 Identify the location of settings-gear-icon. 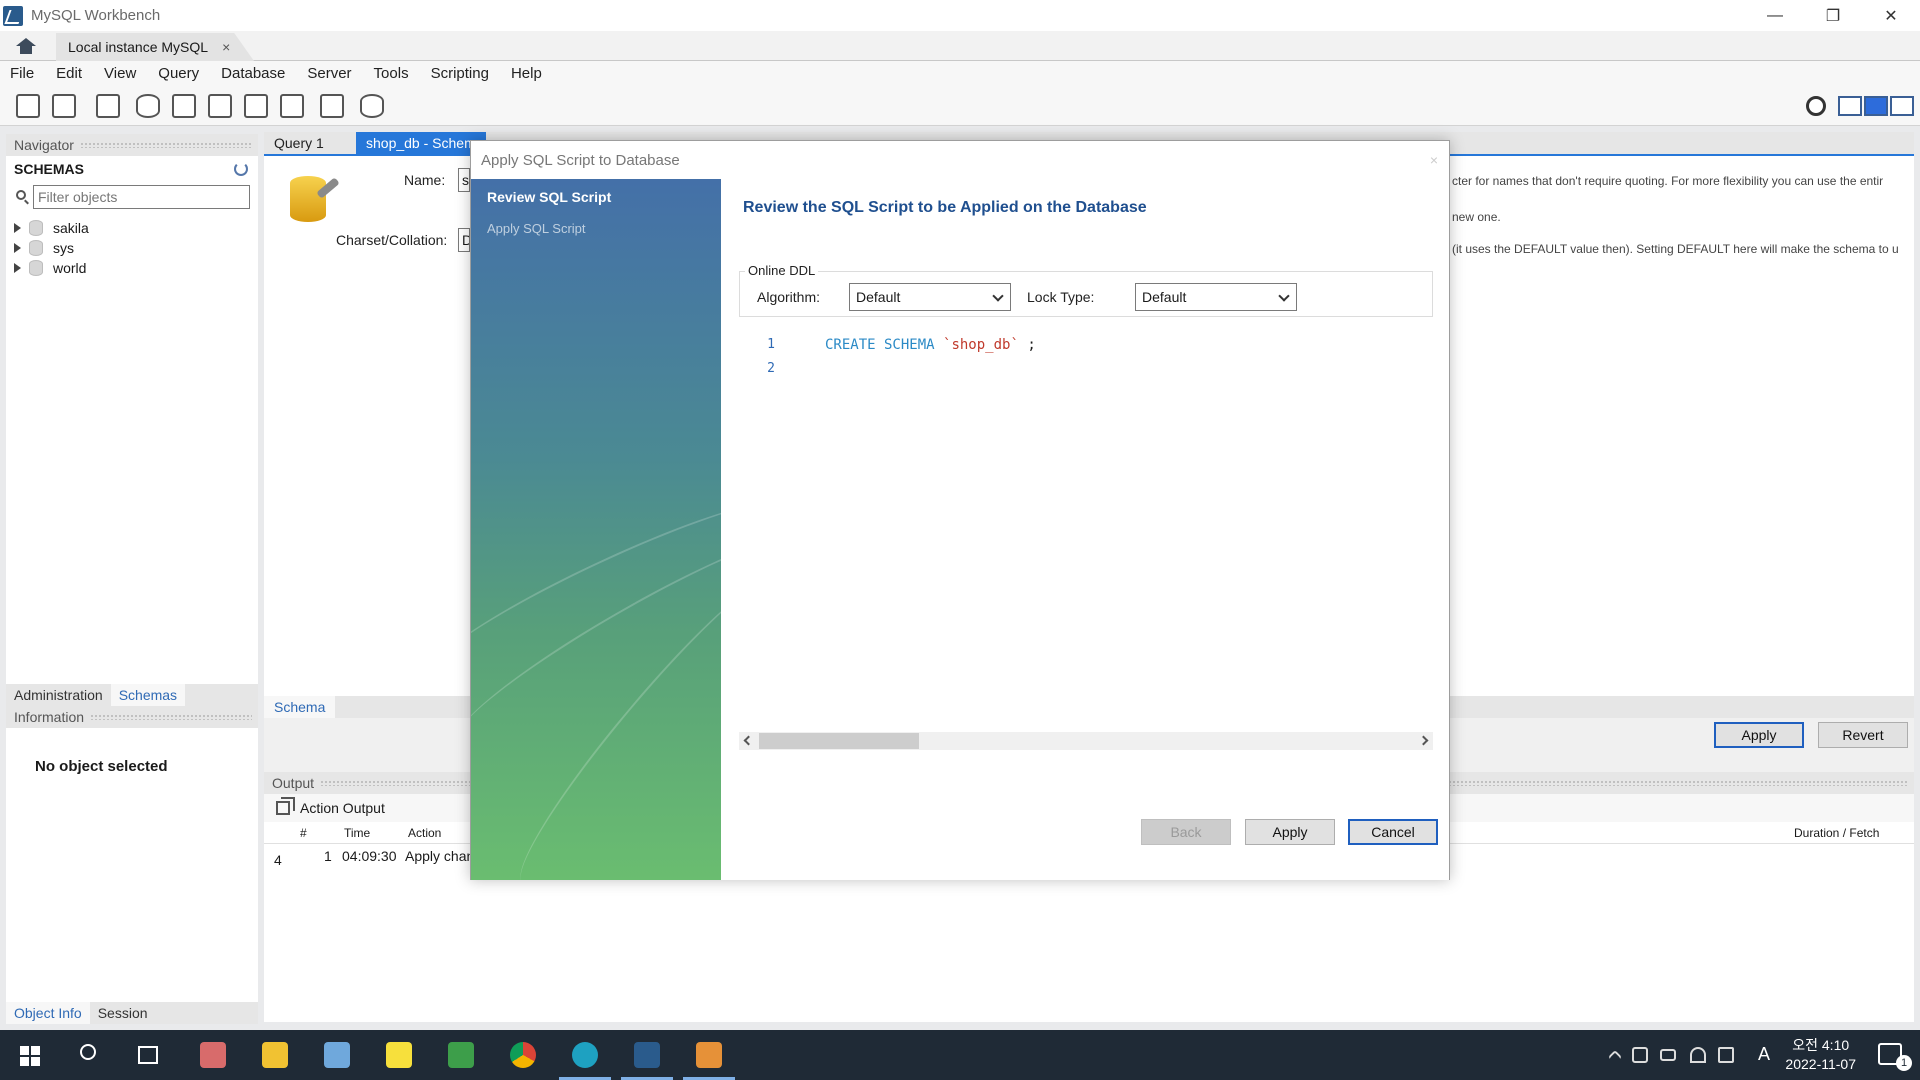
(1816, 106).